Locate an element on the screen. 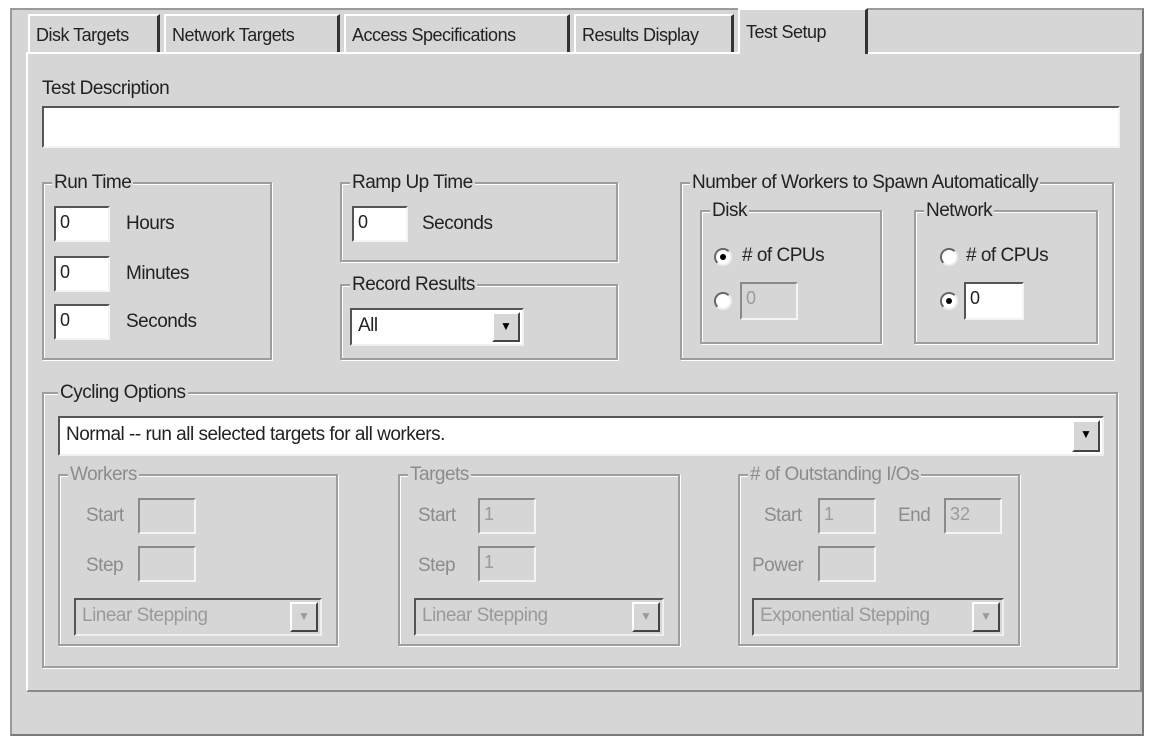  tab-test-setup: Test Setup is located at coordinates (803, 31).